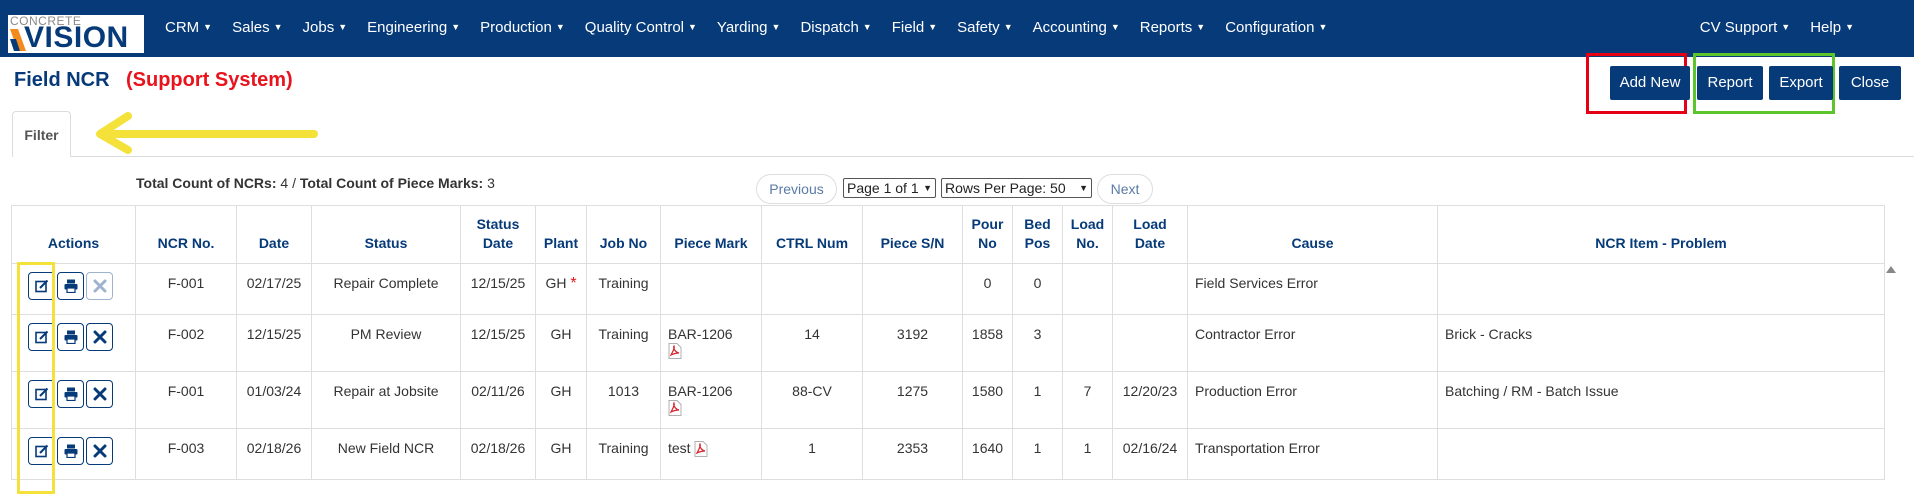 The image size is (1914, 496). What do you see at coordinates (386, 234) in the screenshot?
I see `header-status: Status` at bounding box center [386, 234].